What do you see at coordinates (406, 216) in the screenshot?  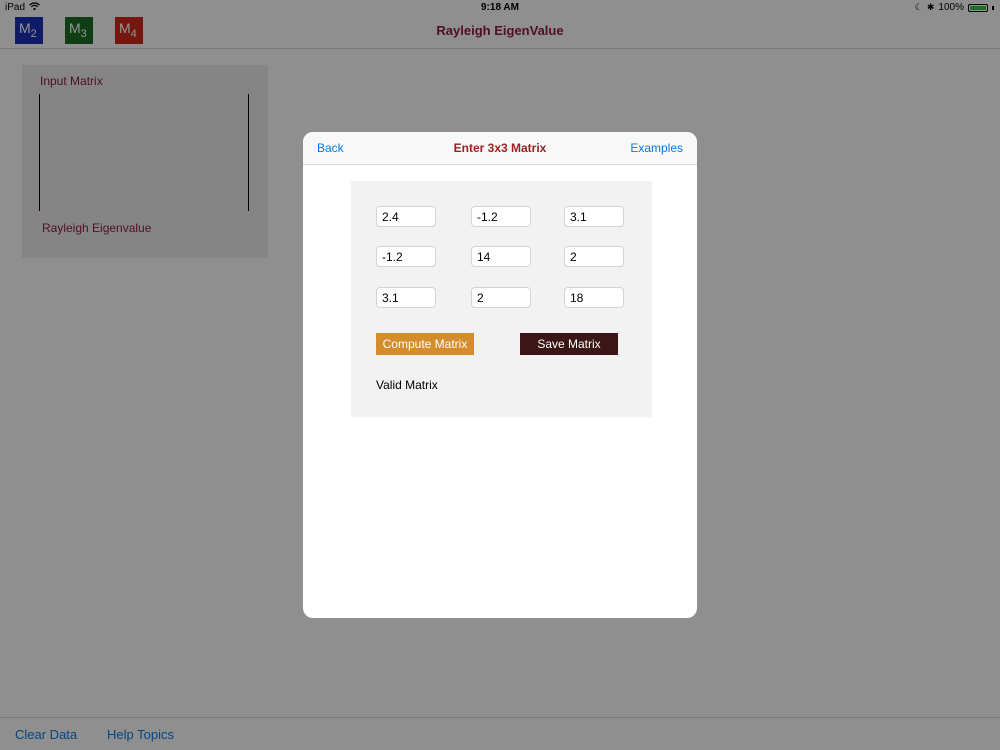 I see `matrix-cell-r1c1: 2.4` at bounding box center [406, 216].